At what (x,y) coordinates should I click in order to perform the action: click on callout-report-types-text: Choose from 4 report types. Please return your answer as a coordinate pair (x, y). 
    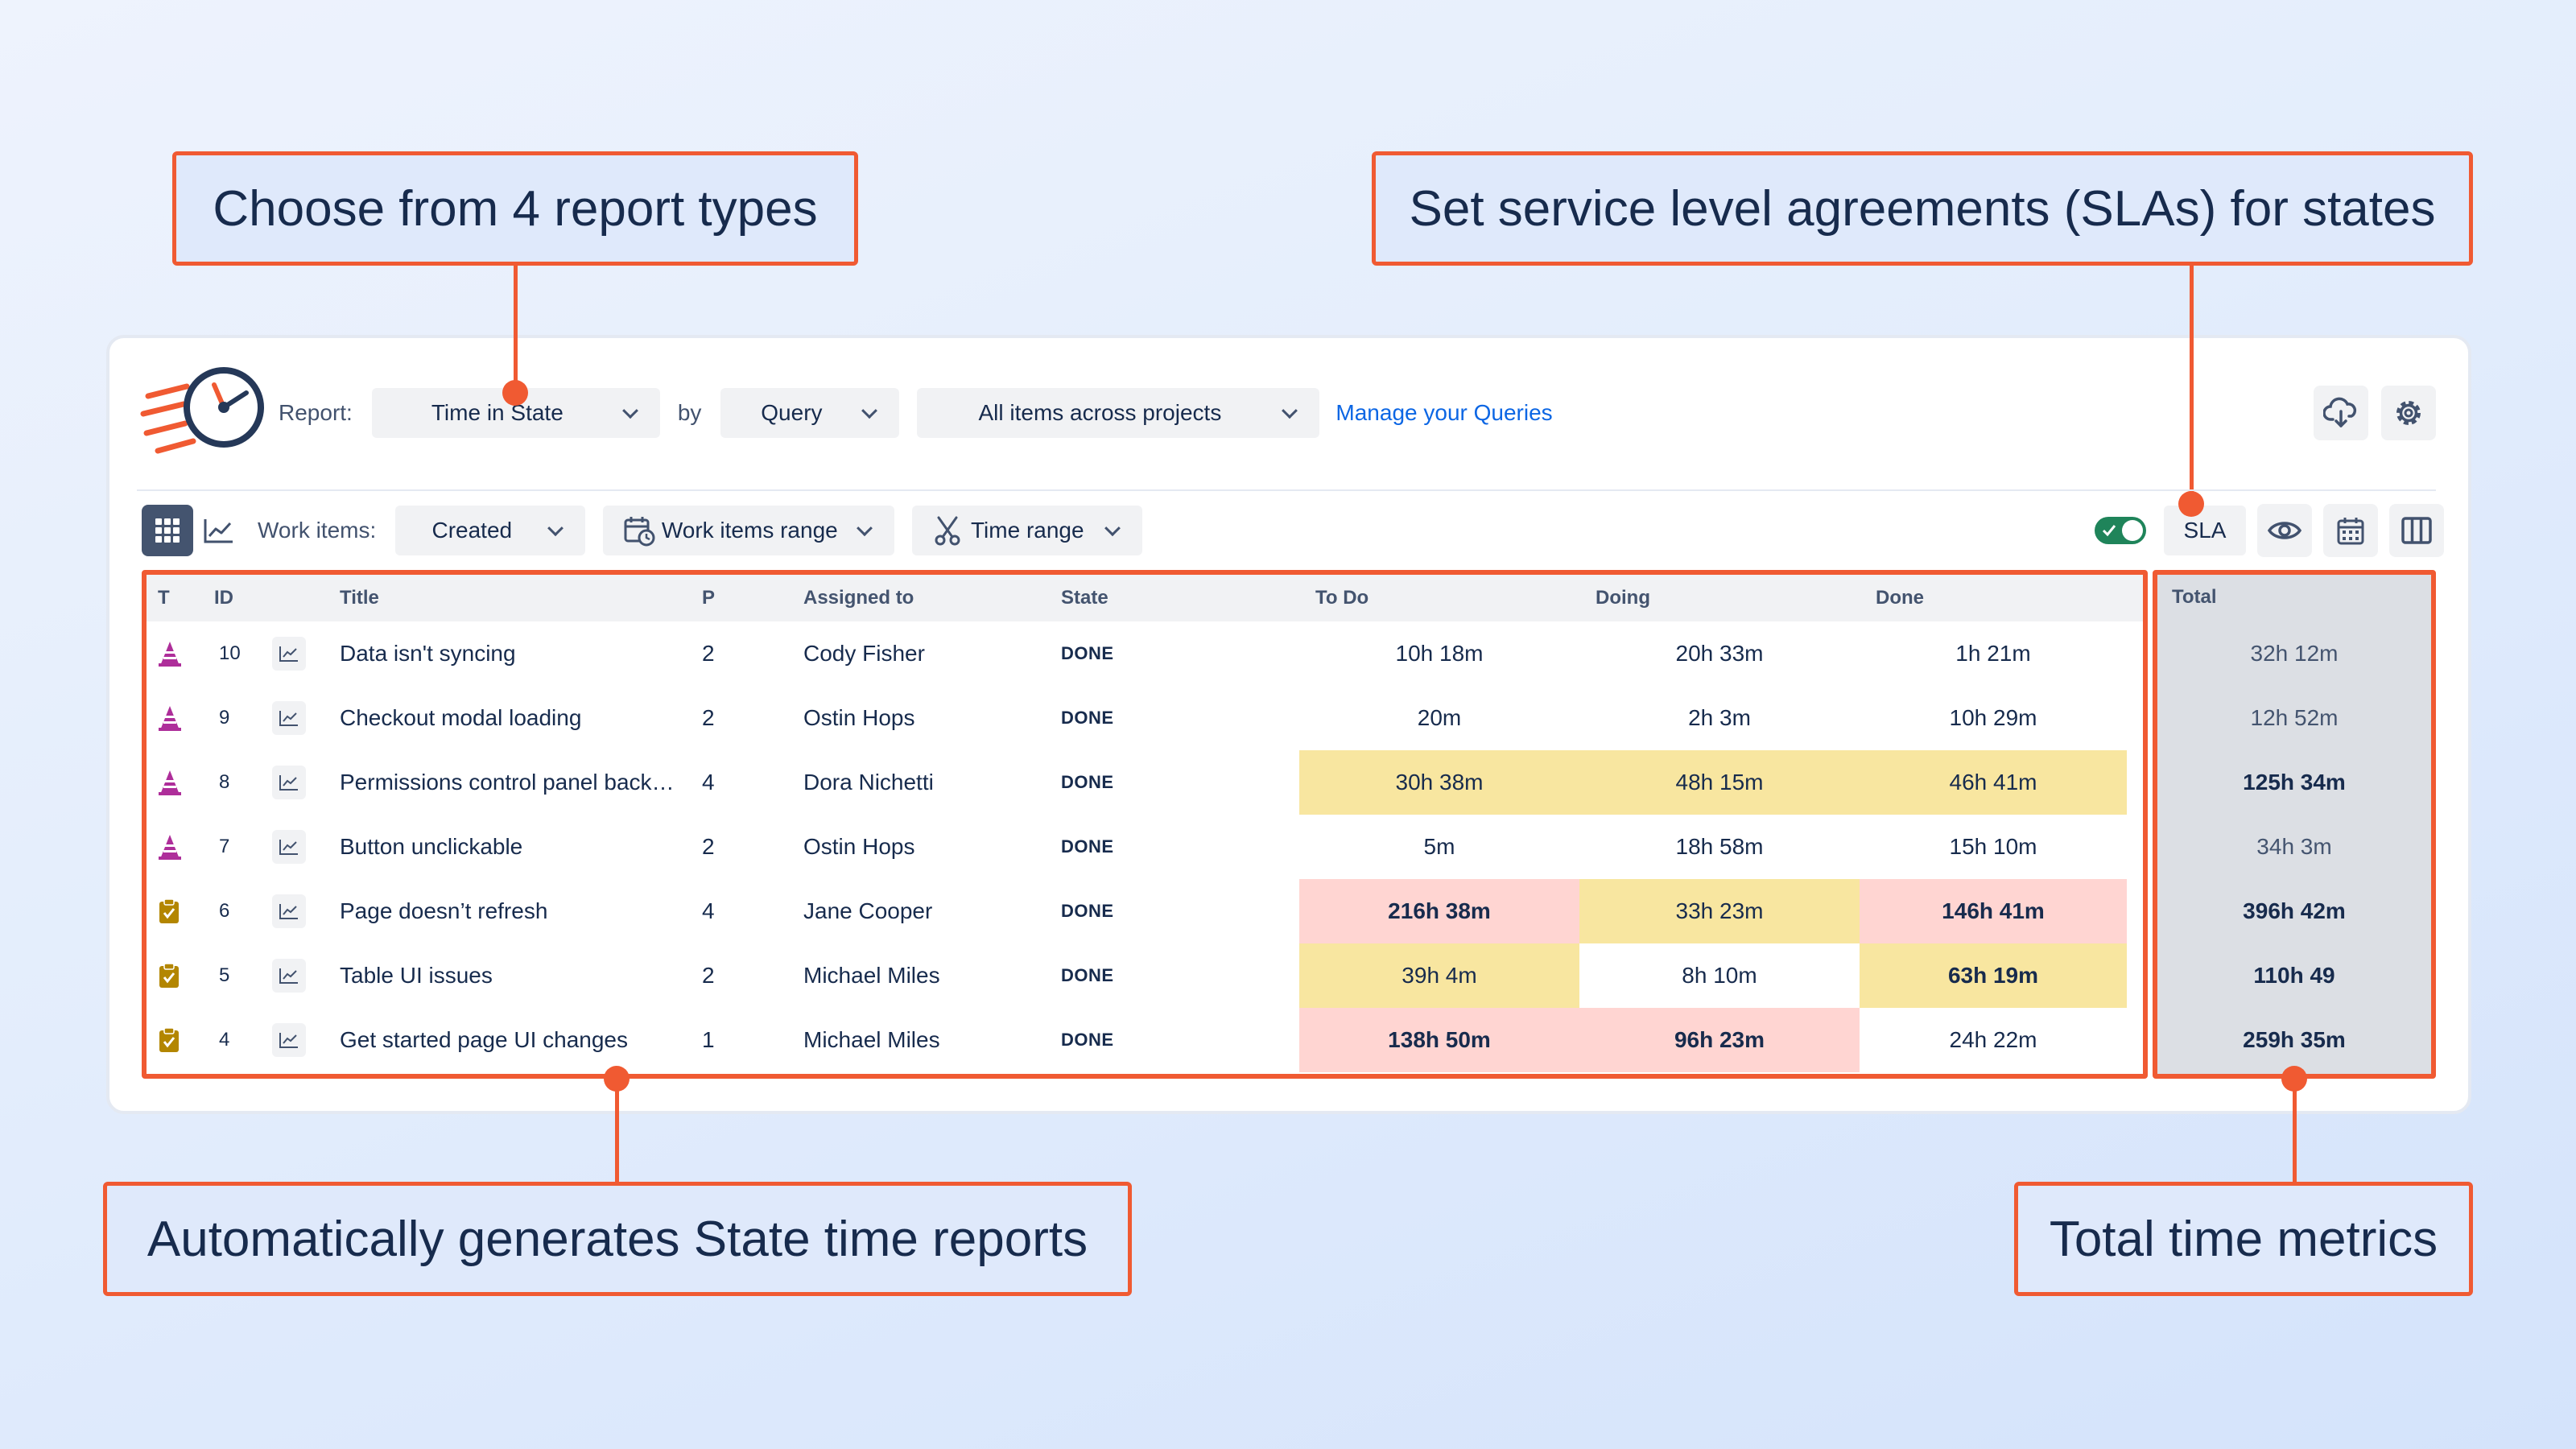
    Looking at the image, I should click on (515, 208).